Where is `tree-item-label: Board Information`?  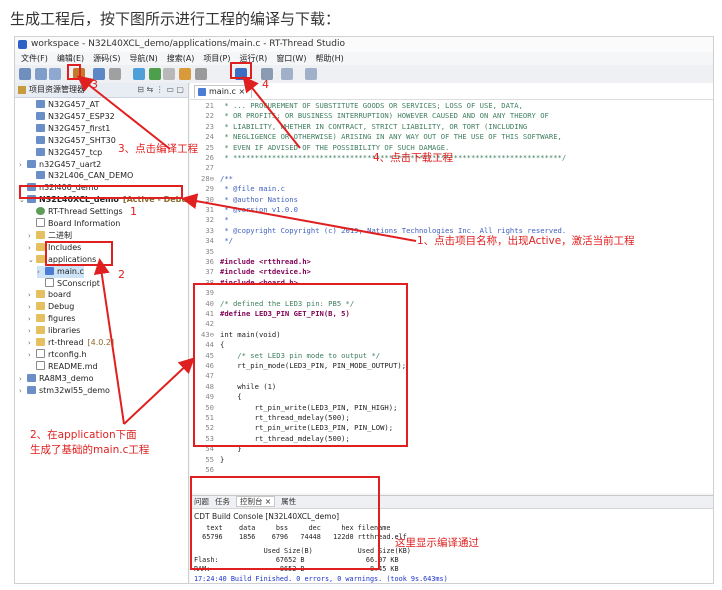 tree-item-label: Board Information is located at coordinates (84, 223).